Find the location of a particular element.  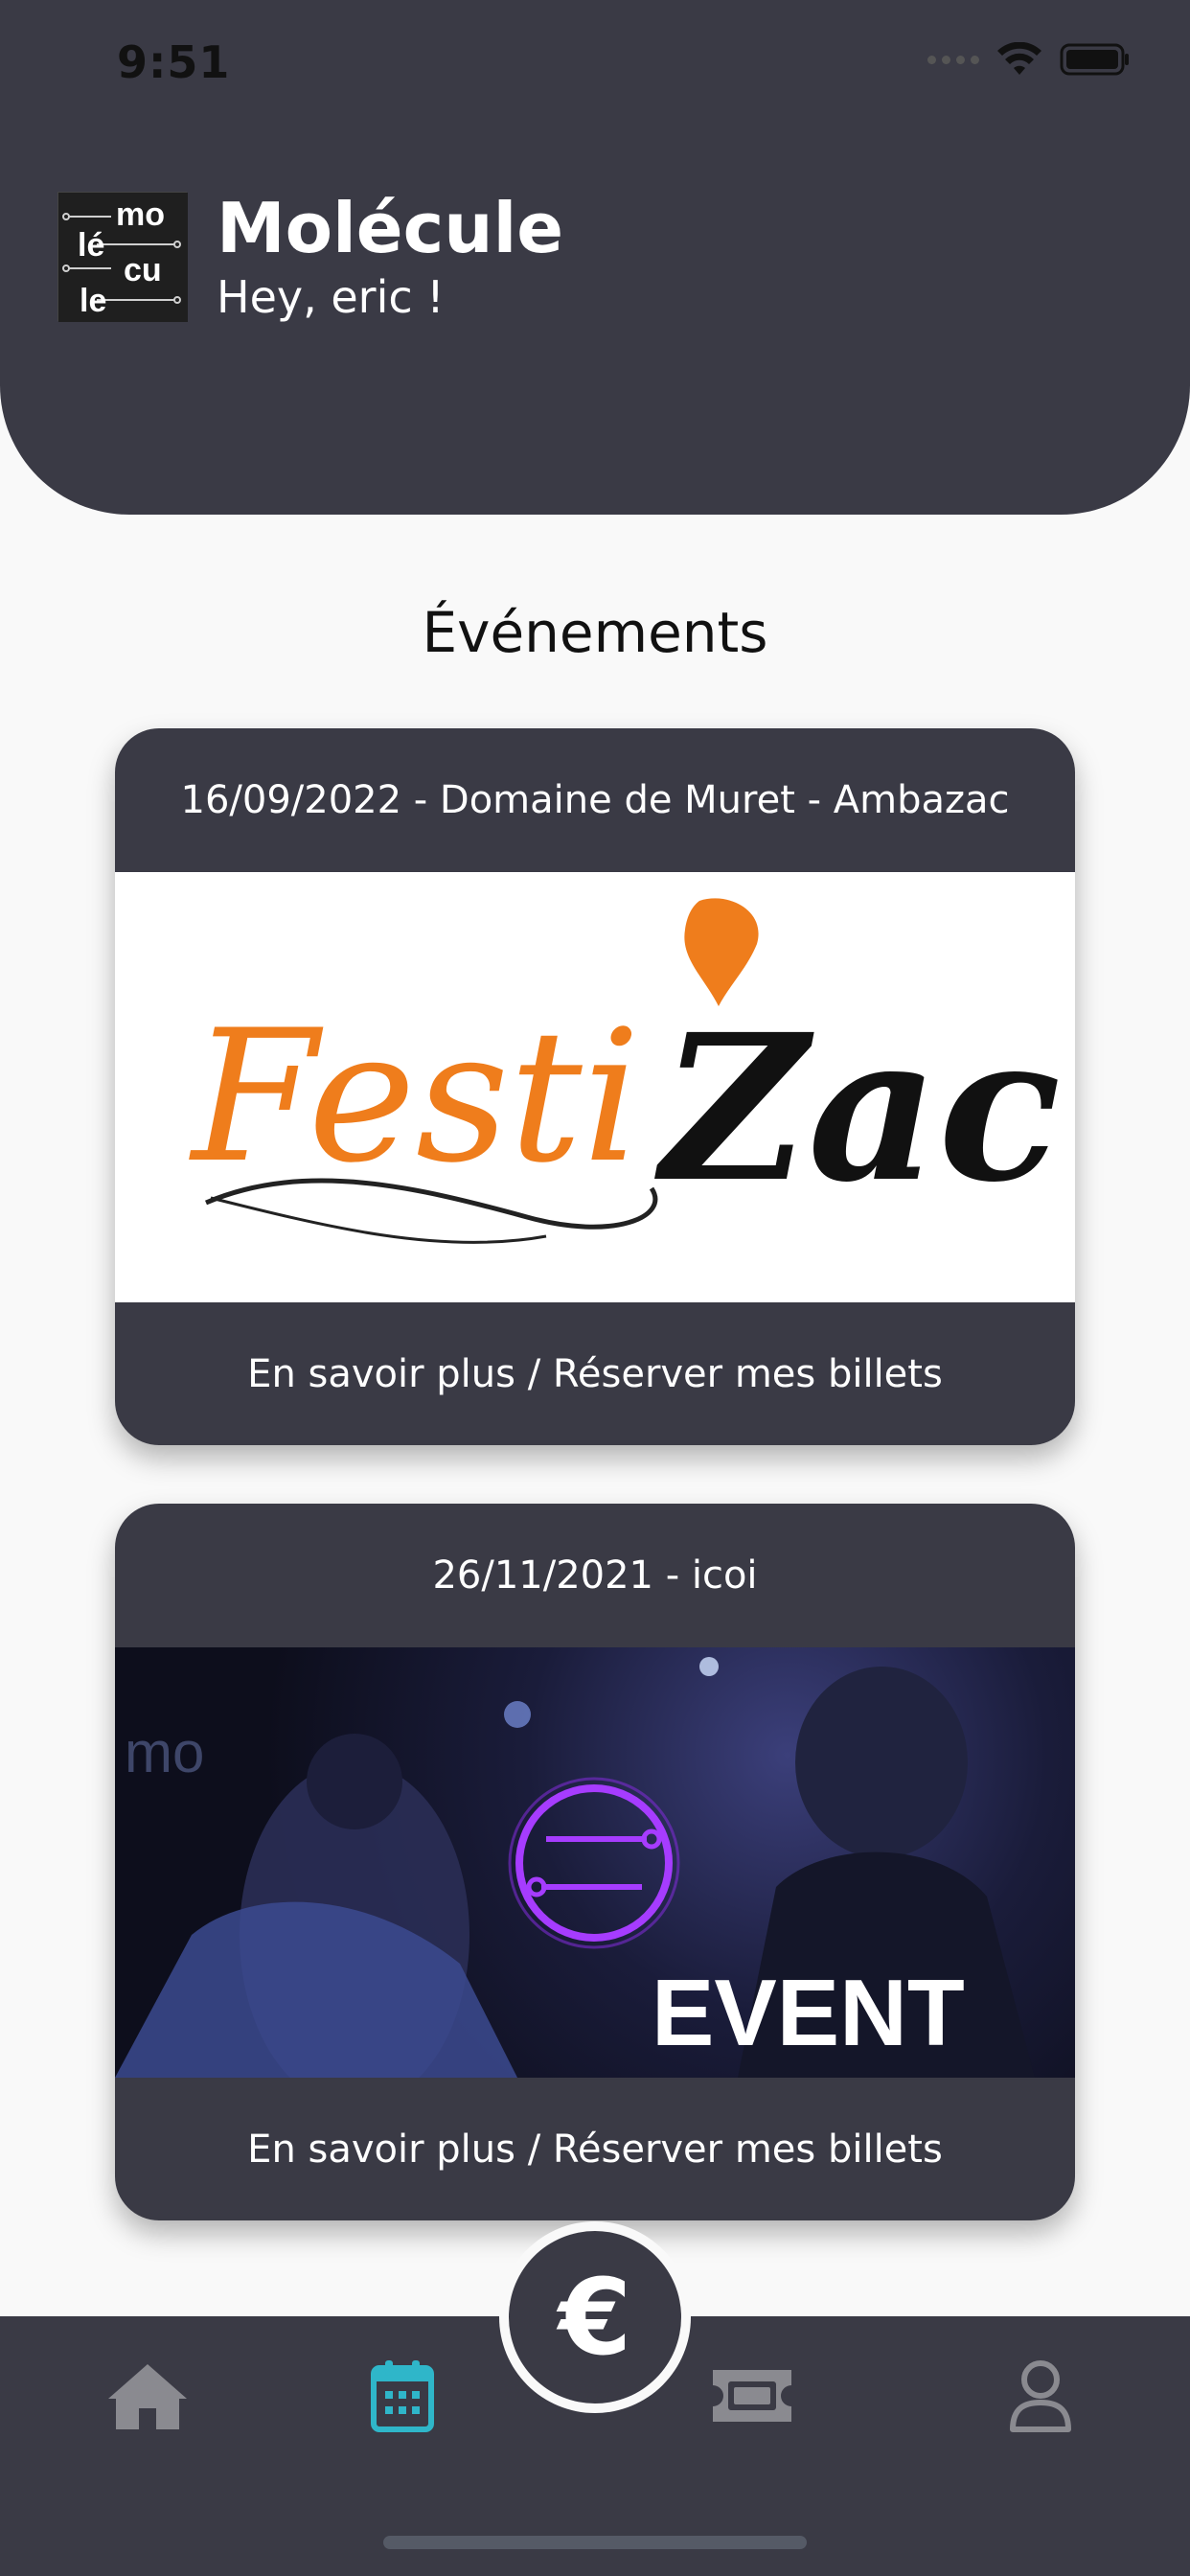

nav-home is located at coordinates (148, 2396).